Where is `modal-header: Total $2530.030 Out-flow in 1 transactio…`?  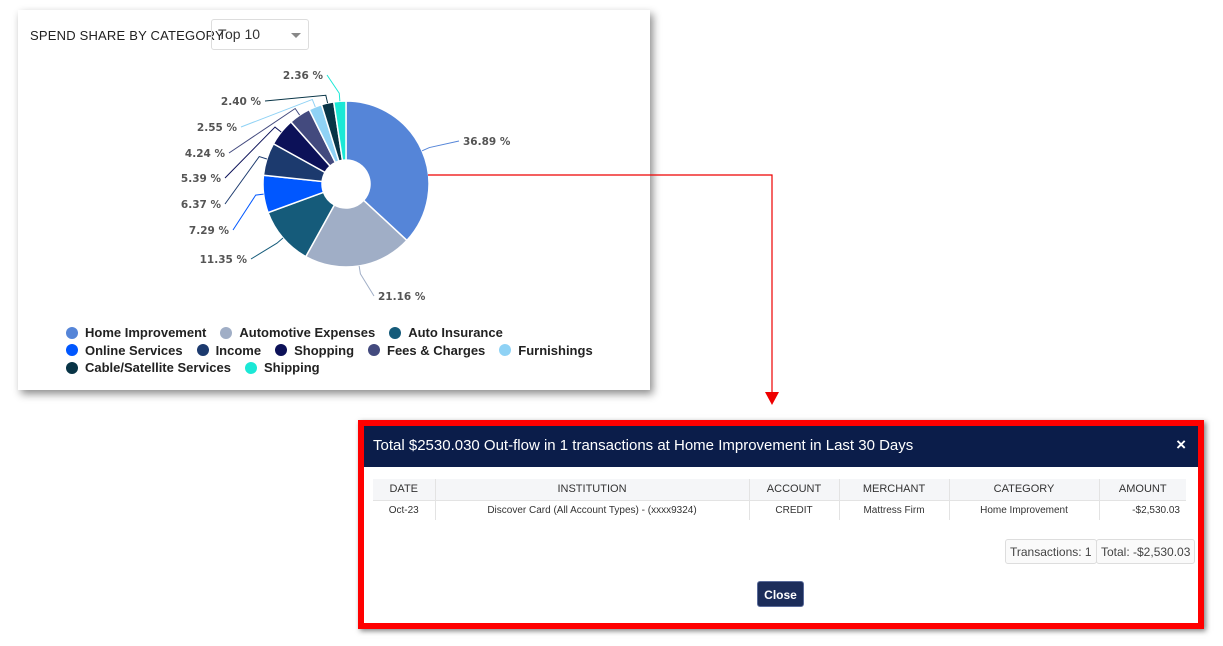 modal-header: Total $2530.030 Out-flow in 1 transactio… is located at coordinates (781, 446).